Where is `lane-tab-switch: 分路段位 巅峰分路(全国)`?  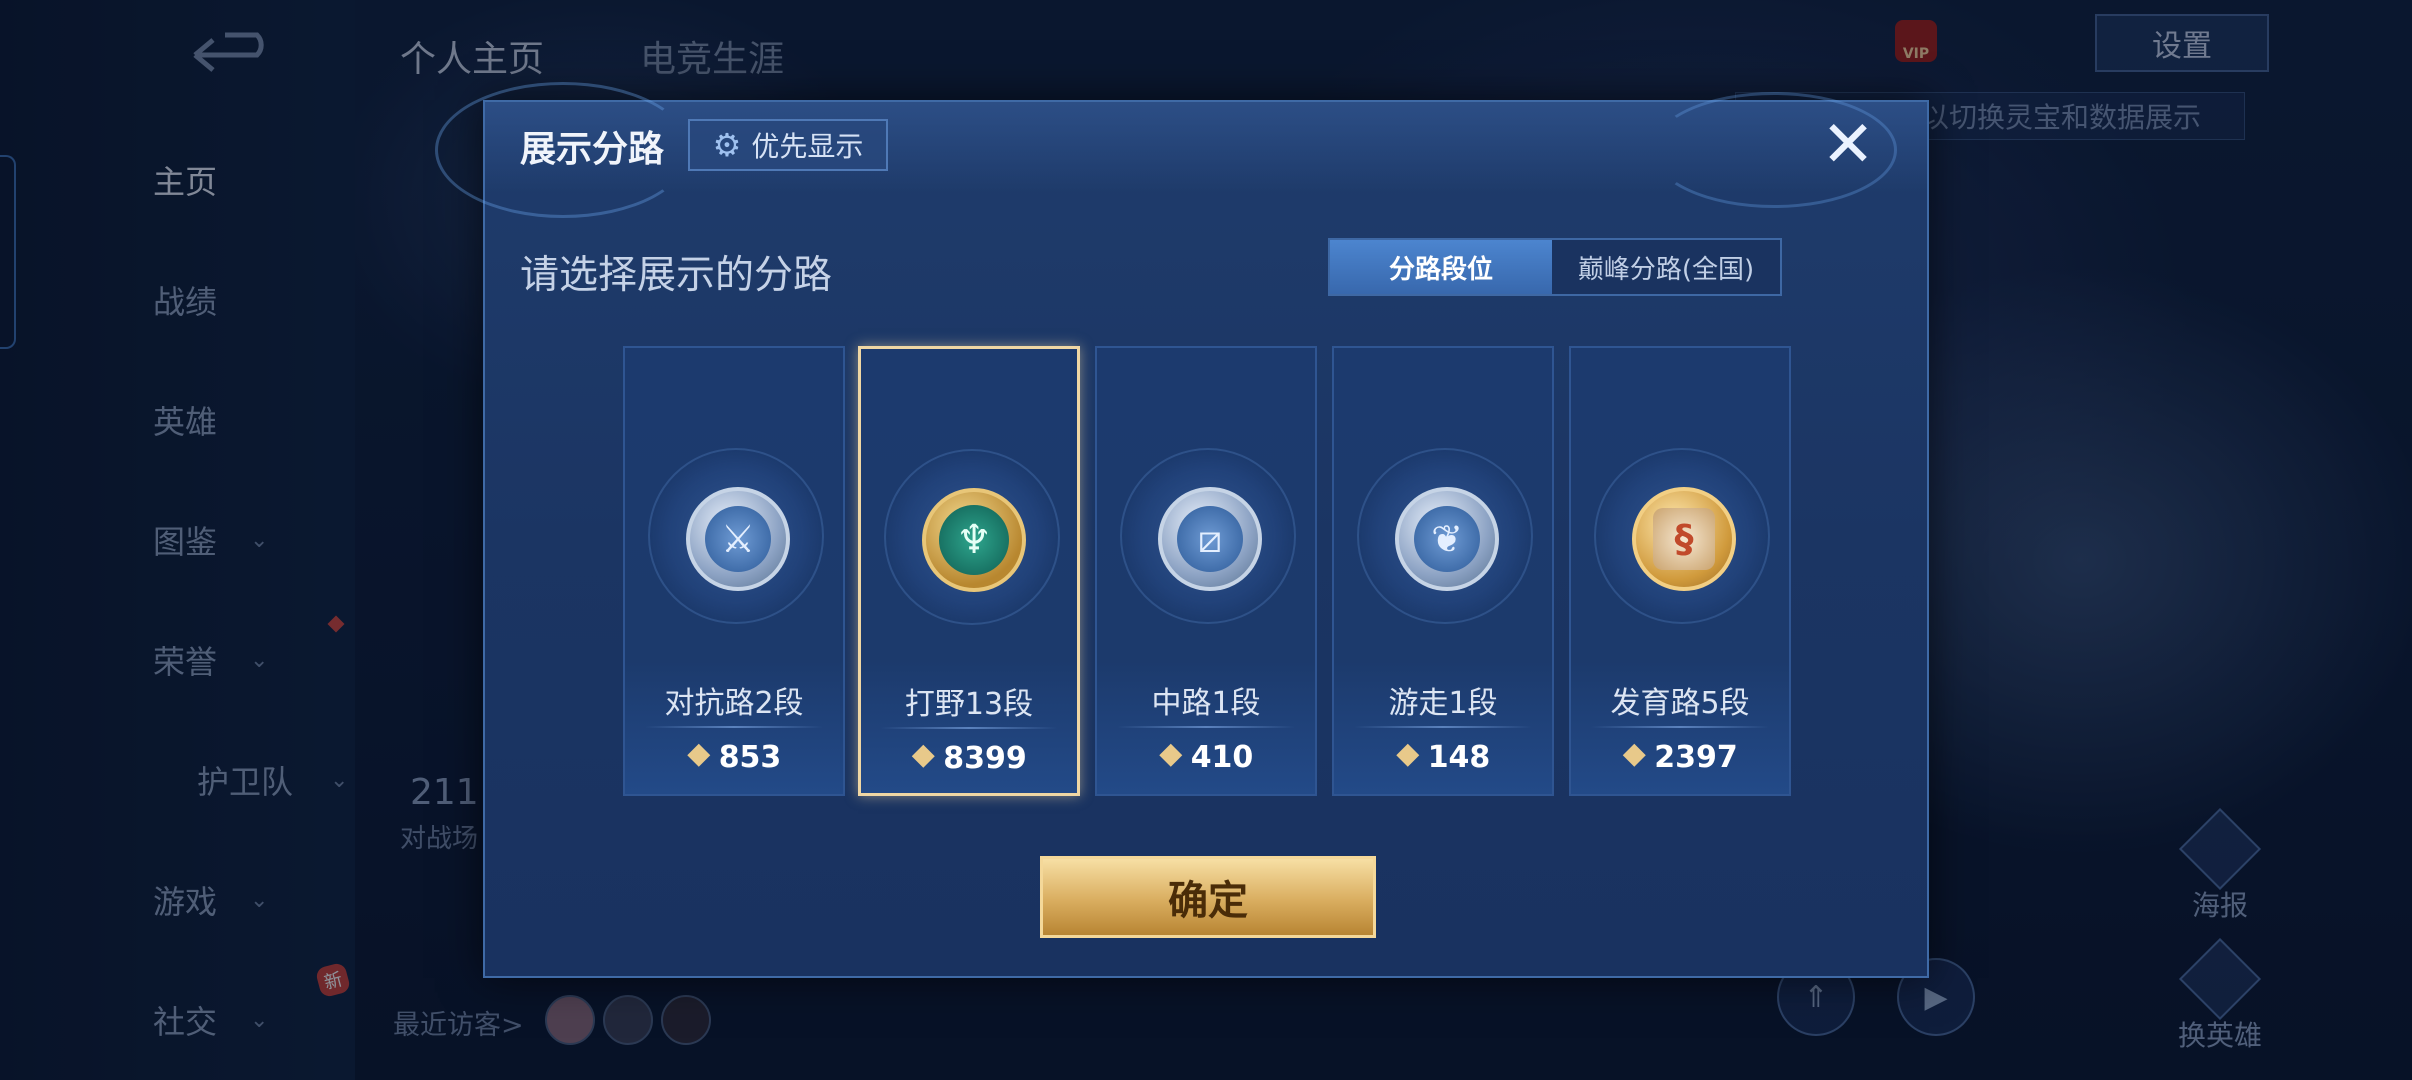 lane-tab-switch: 分路段位 巅峰分路(全国) is located at coordinates (1555, 267).